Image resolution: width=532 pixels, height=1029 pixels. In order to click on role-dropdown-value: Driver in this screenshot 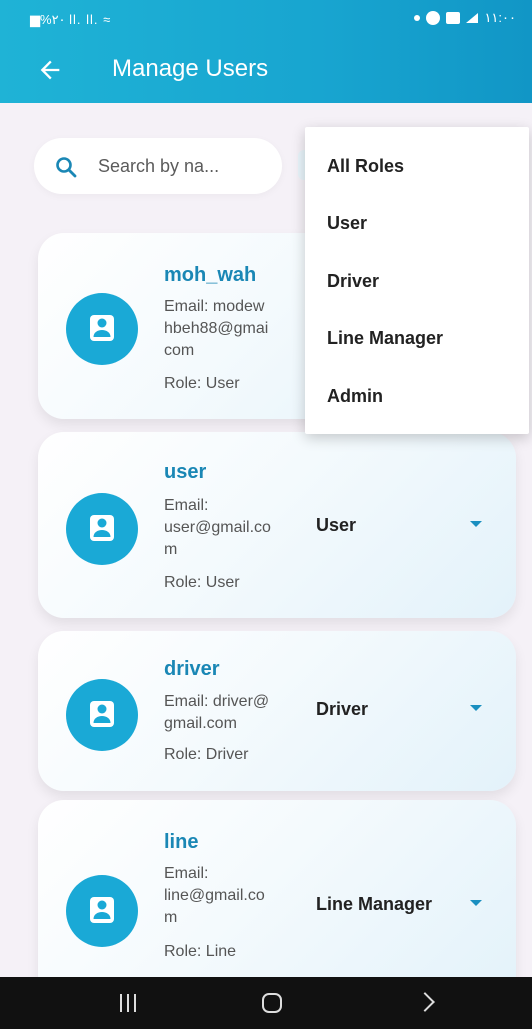, I will do `click(342, 709)`.